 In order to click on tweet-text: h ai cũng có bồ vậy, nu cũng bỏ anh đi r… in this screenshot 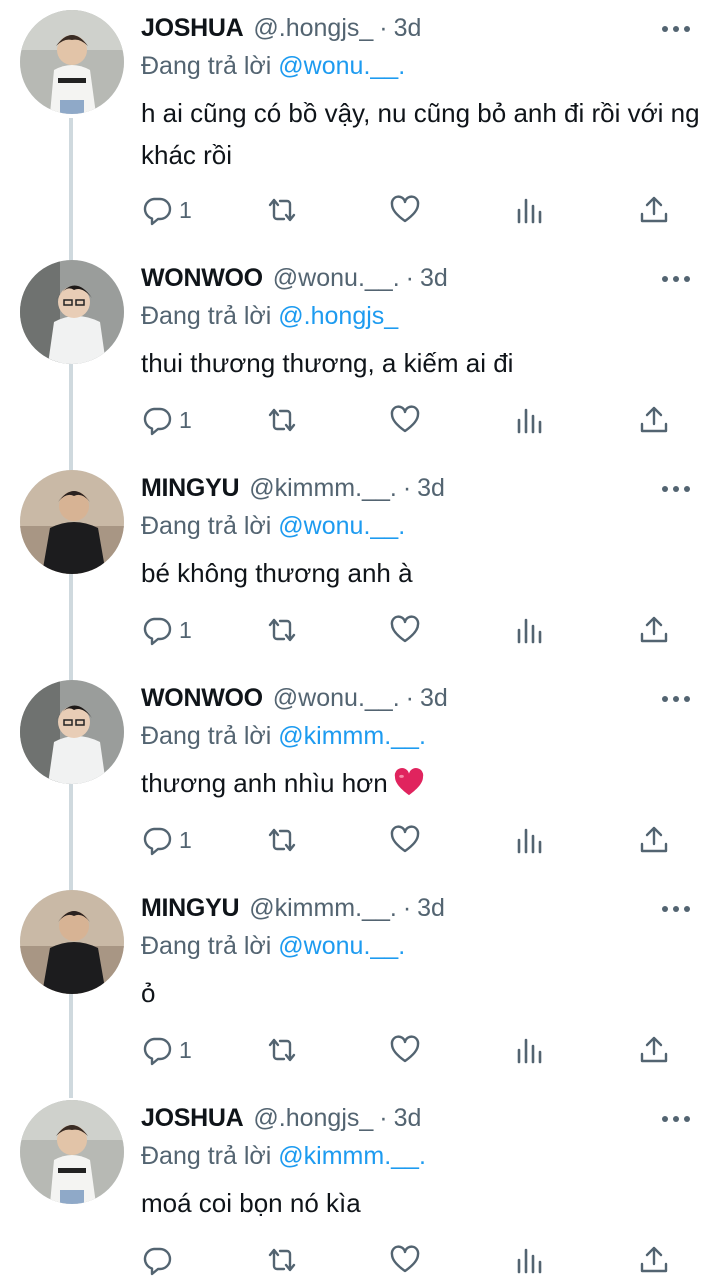, I will do `click(420, 134)`.